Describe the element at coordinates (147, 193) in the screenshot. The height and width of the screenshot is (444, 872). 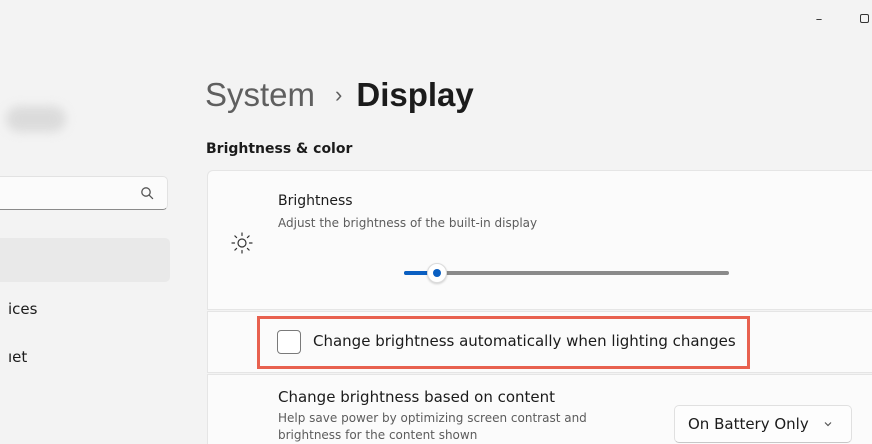
I see `search-icon` at that location.